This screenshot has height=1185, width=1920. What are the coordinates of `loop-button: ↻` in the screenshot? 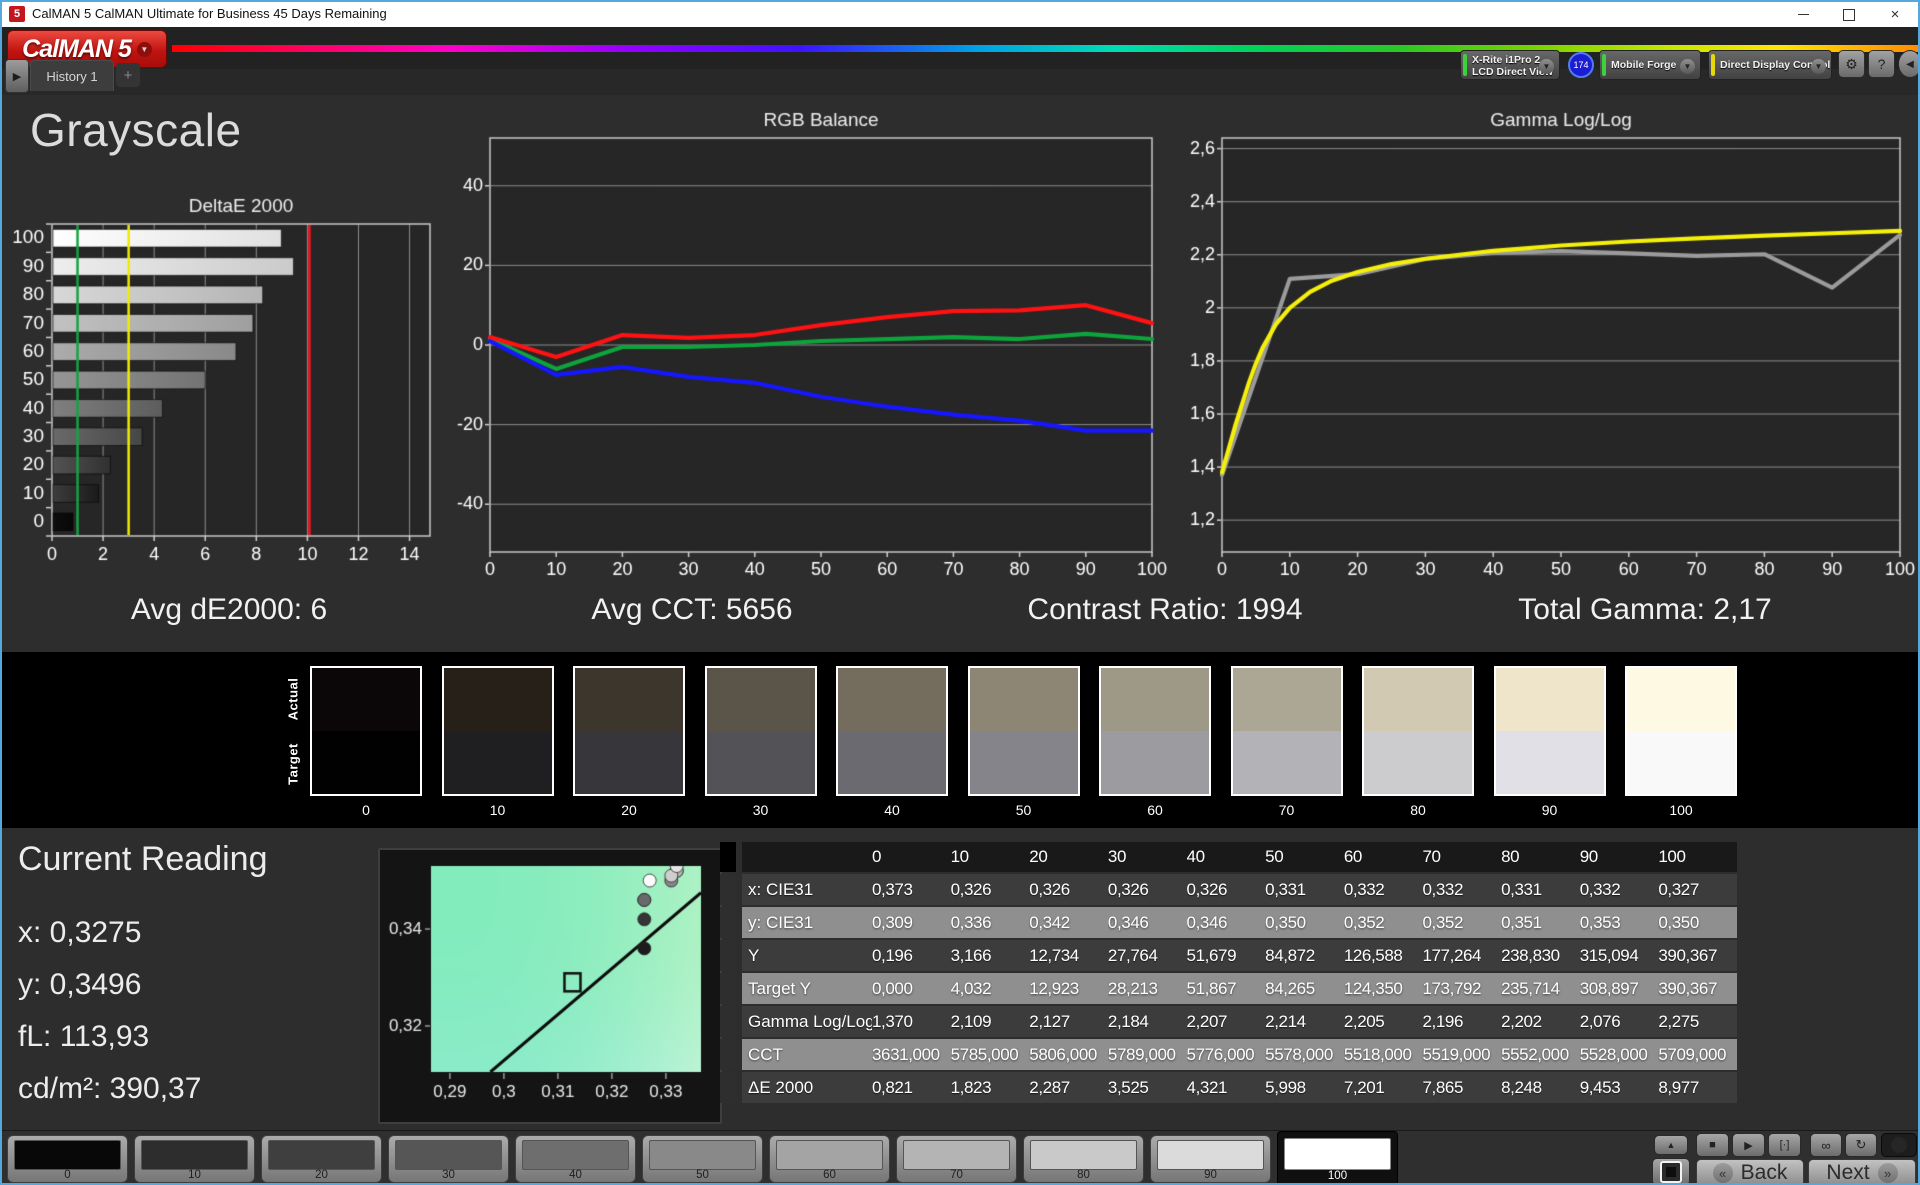 It's located at (1861, 1145).